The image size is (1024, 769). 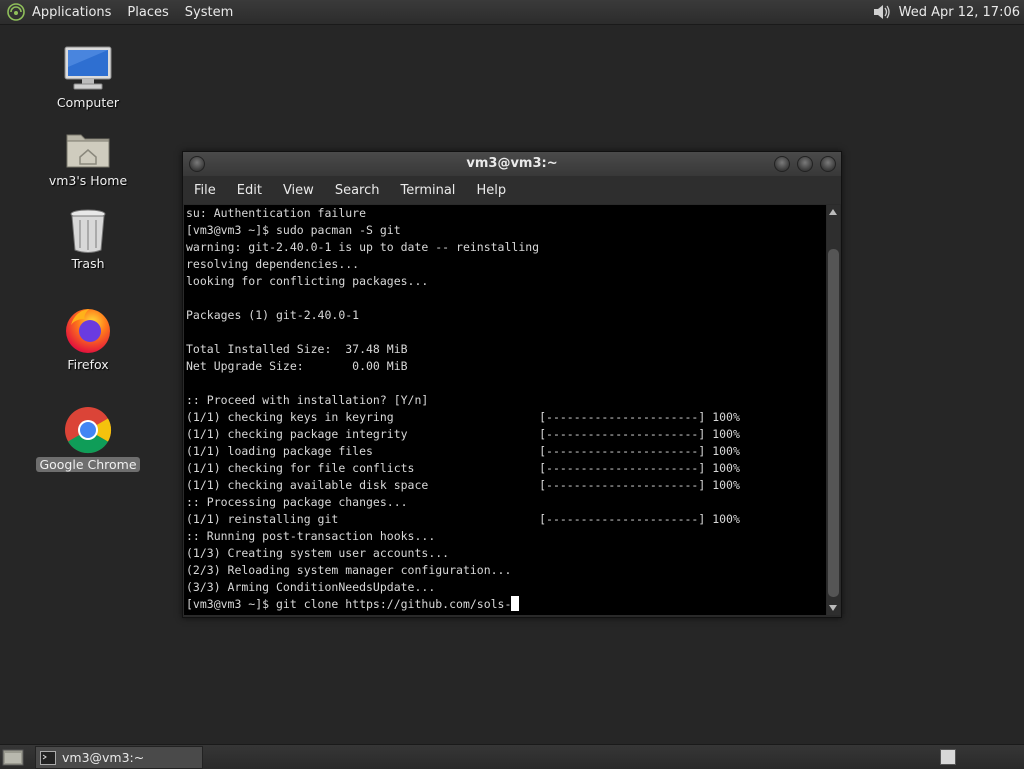 I want to click on desktop-icon-label: vm3's Home, so click(x=88, y=180).